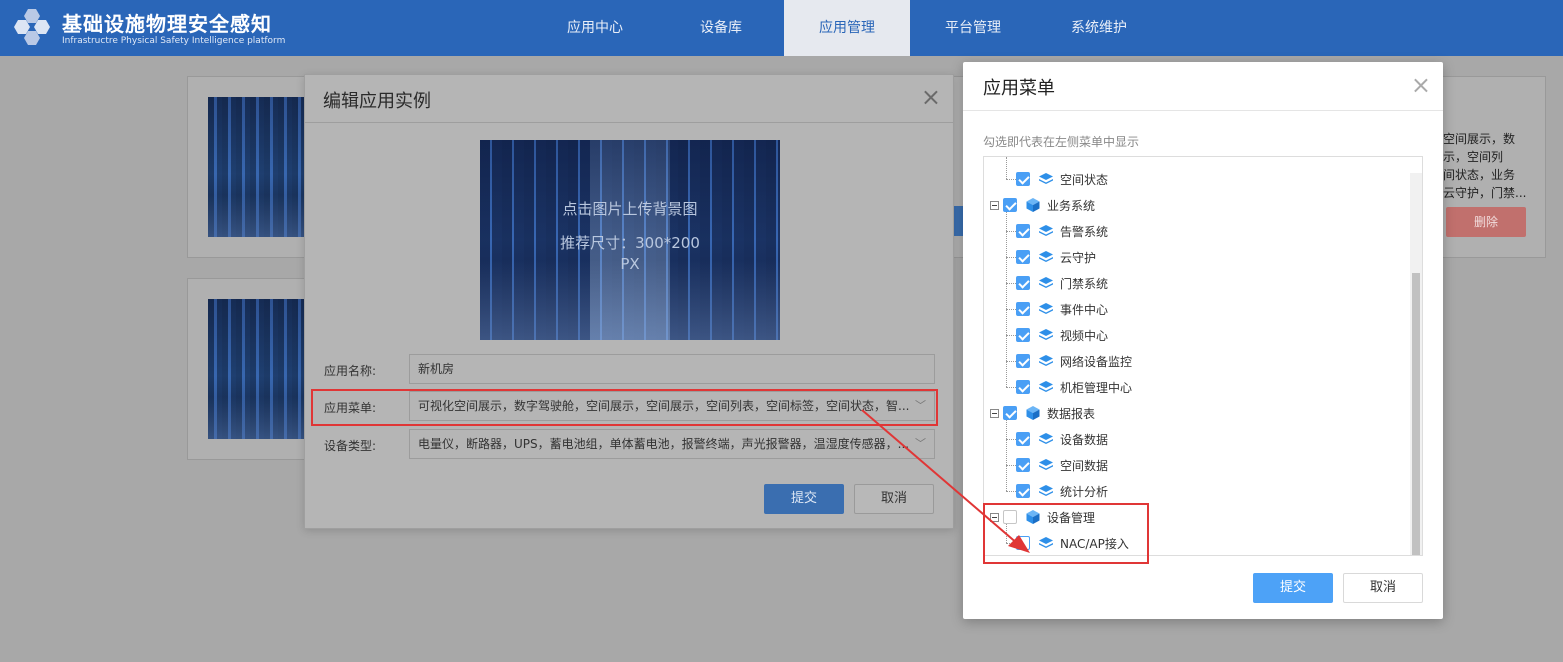 This screenshot has height=662, width=1563. What do you see at coordinates (1084, 283) in the screenshot?
I see `tree-node-label: 门禁系统` at bounding box center [1084, 283].